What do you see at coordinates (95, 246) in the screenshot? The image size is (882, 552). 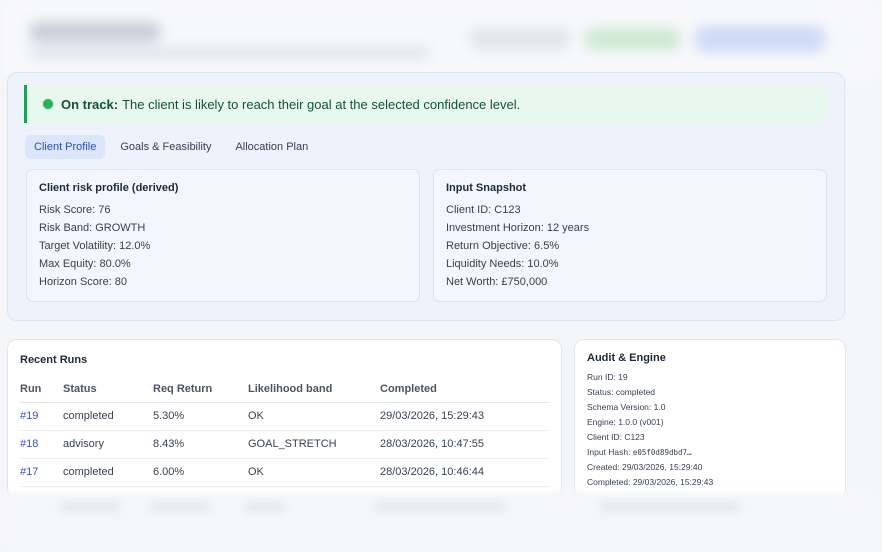 I see `target-volatility: Target Volatility: 12.0%` at bounding box center [95, 246].